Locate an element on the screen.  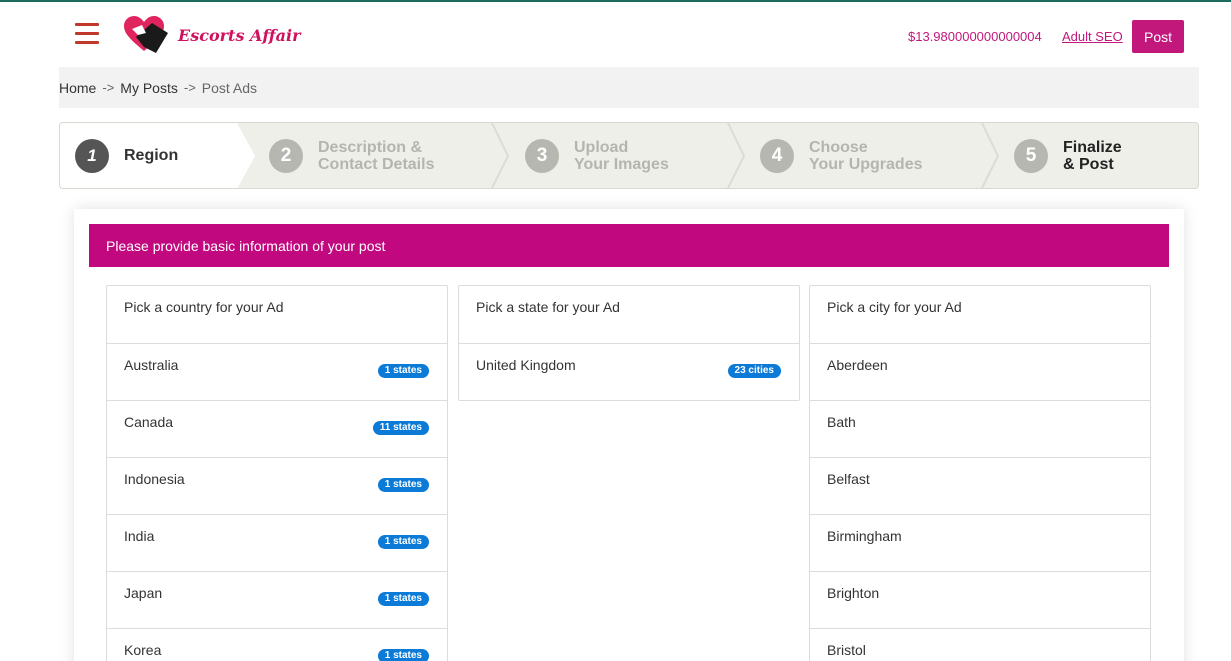
post-button: Post is located at coordinates (1158, 36).